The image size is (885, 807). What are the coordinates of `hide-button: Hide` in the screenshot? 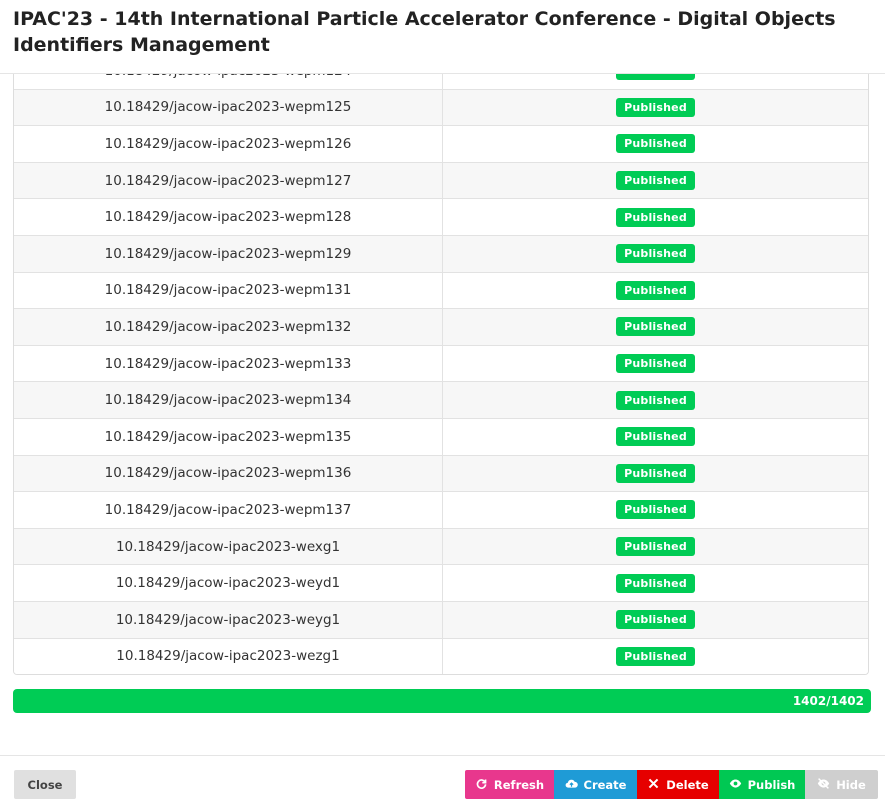 It's located at (841, 784).